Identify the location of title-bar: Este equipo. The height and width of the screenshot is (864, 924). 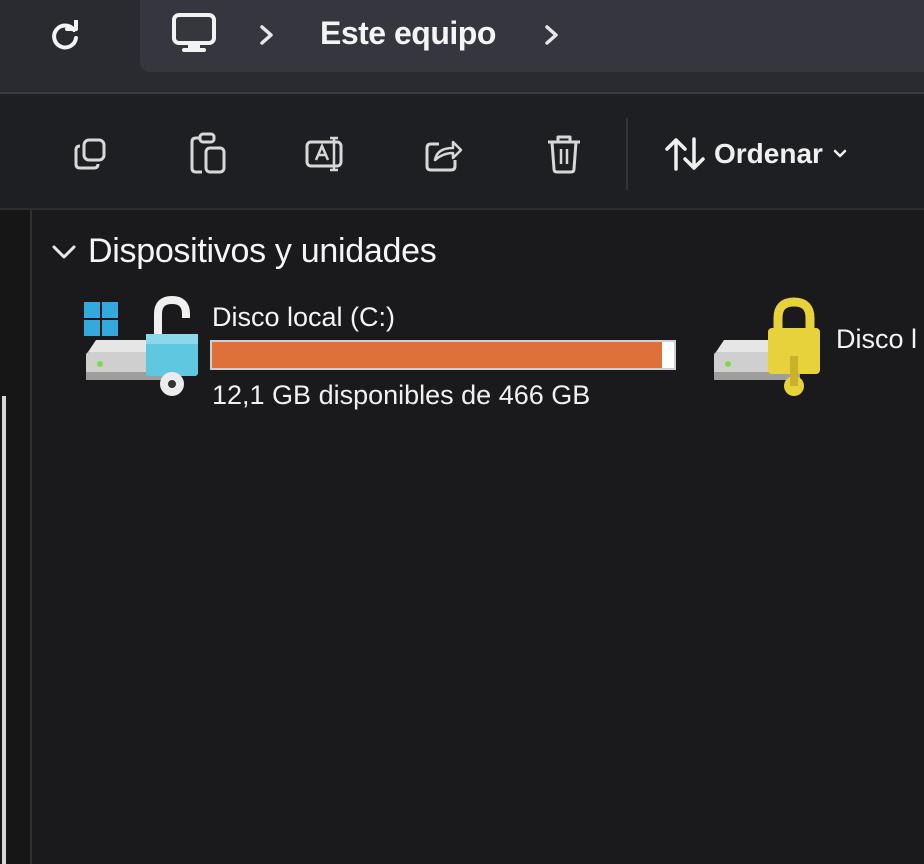
(462, 46).